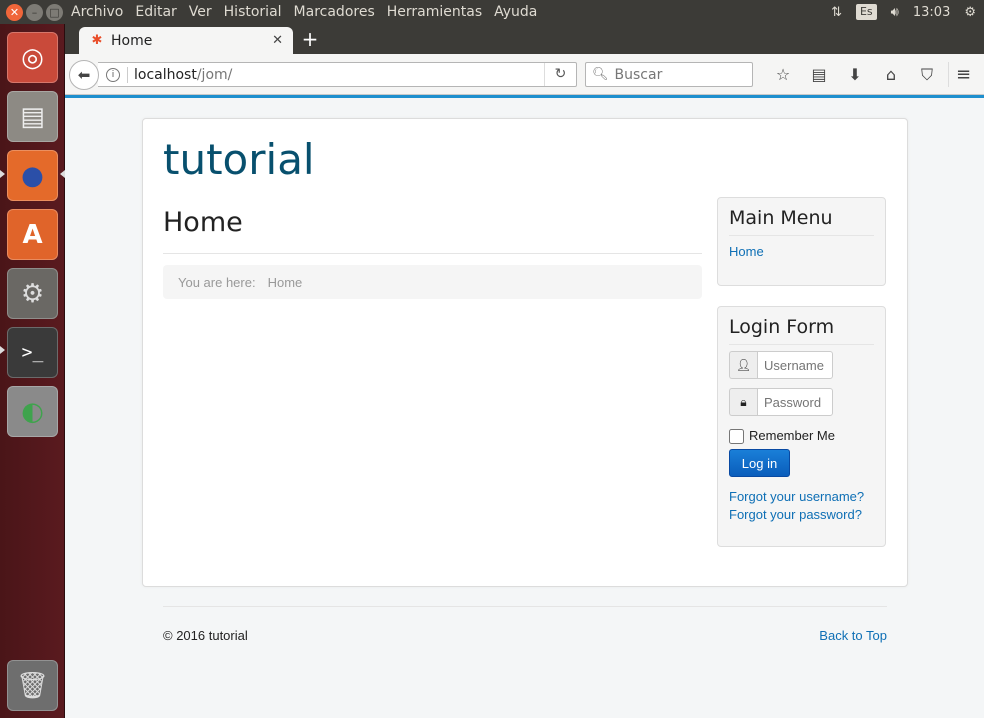 This screenshot has height=718, width=984. I want to click on site-info-icon: i, so click(113, 74).